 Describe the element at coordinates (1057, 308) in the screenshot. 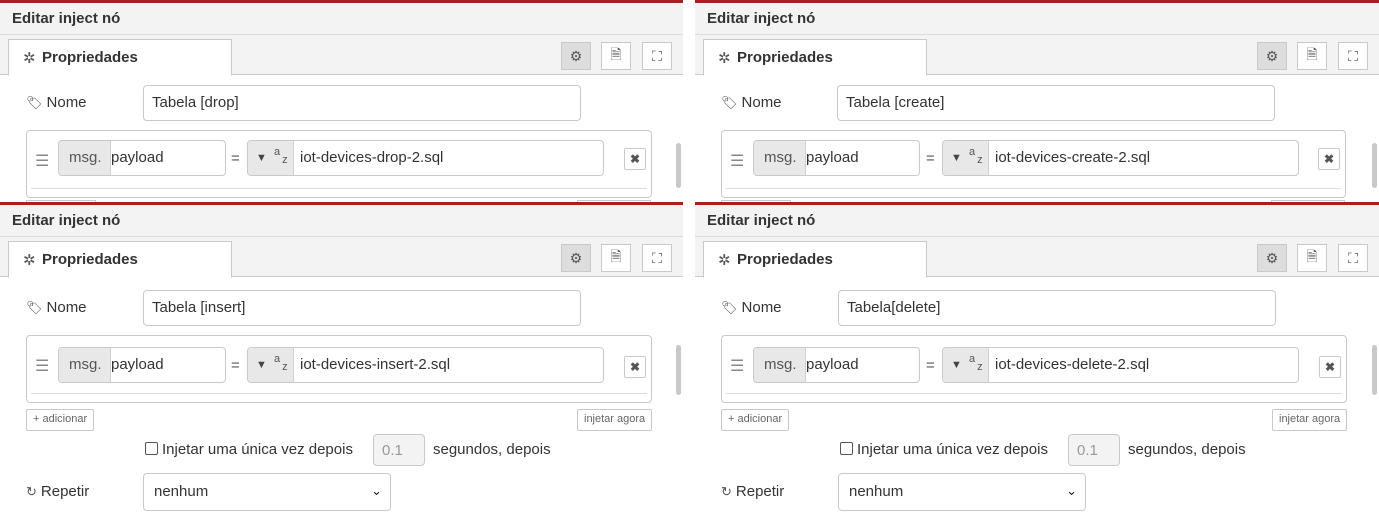

I see `name-input: Tabela[delete]` at that location.